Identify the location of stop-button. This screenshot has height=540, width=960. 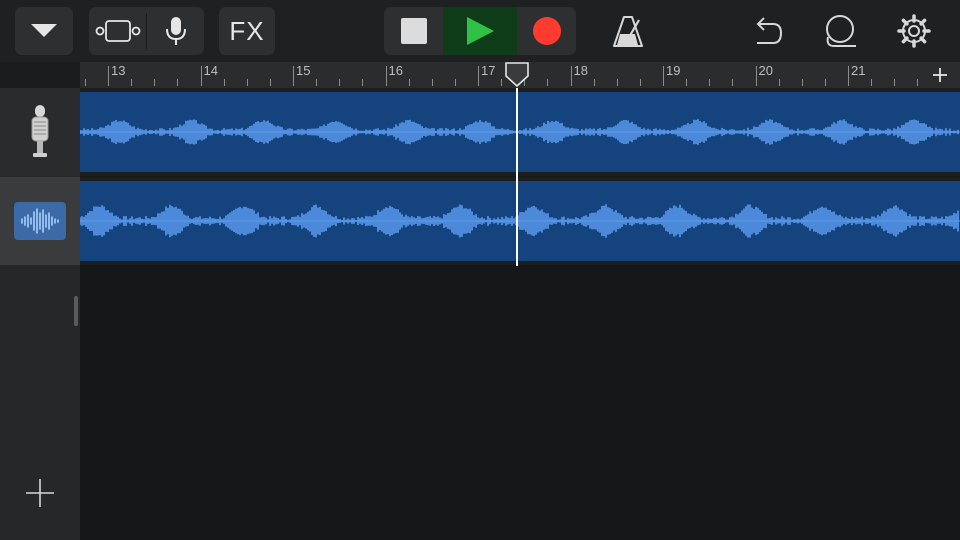
(413, 31).